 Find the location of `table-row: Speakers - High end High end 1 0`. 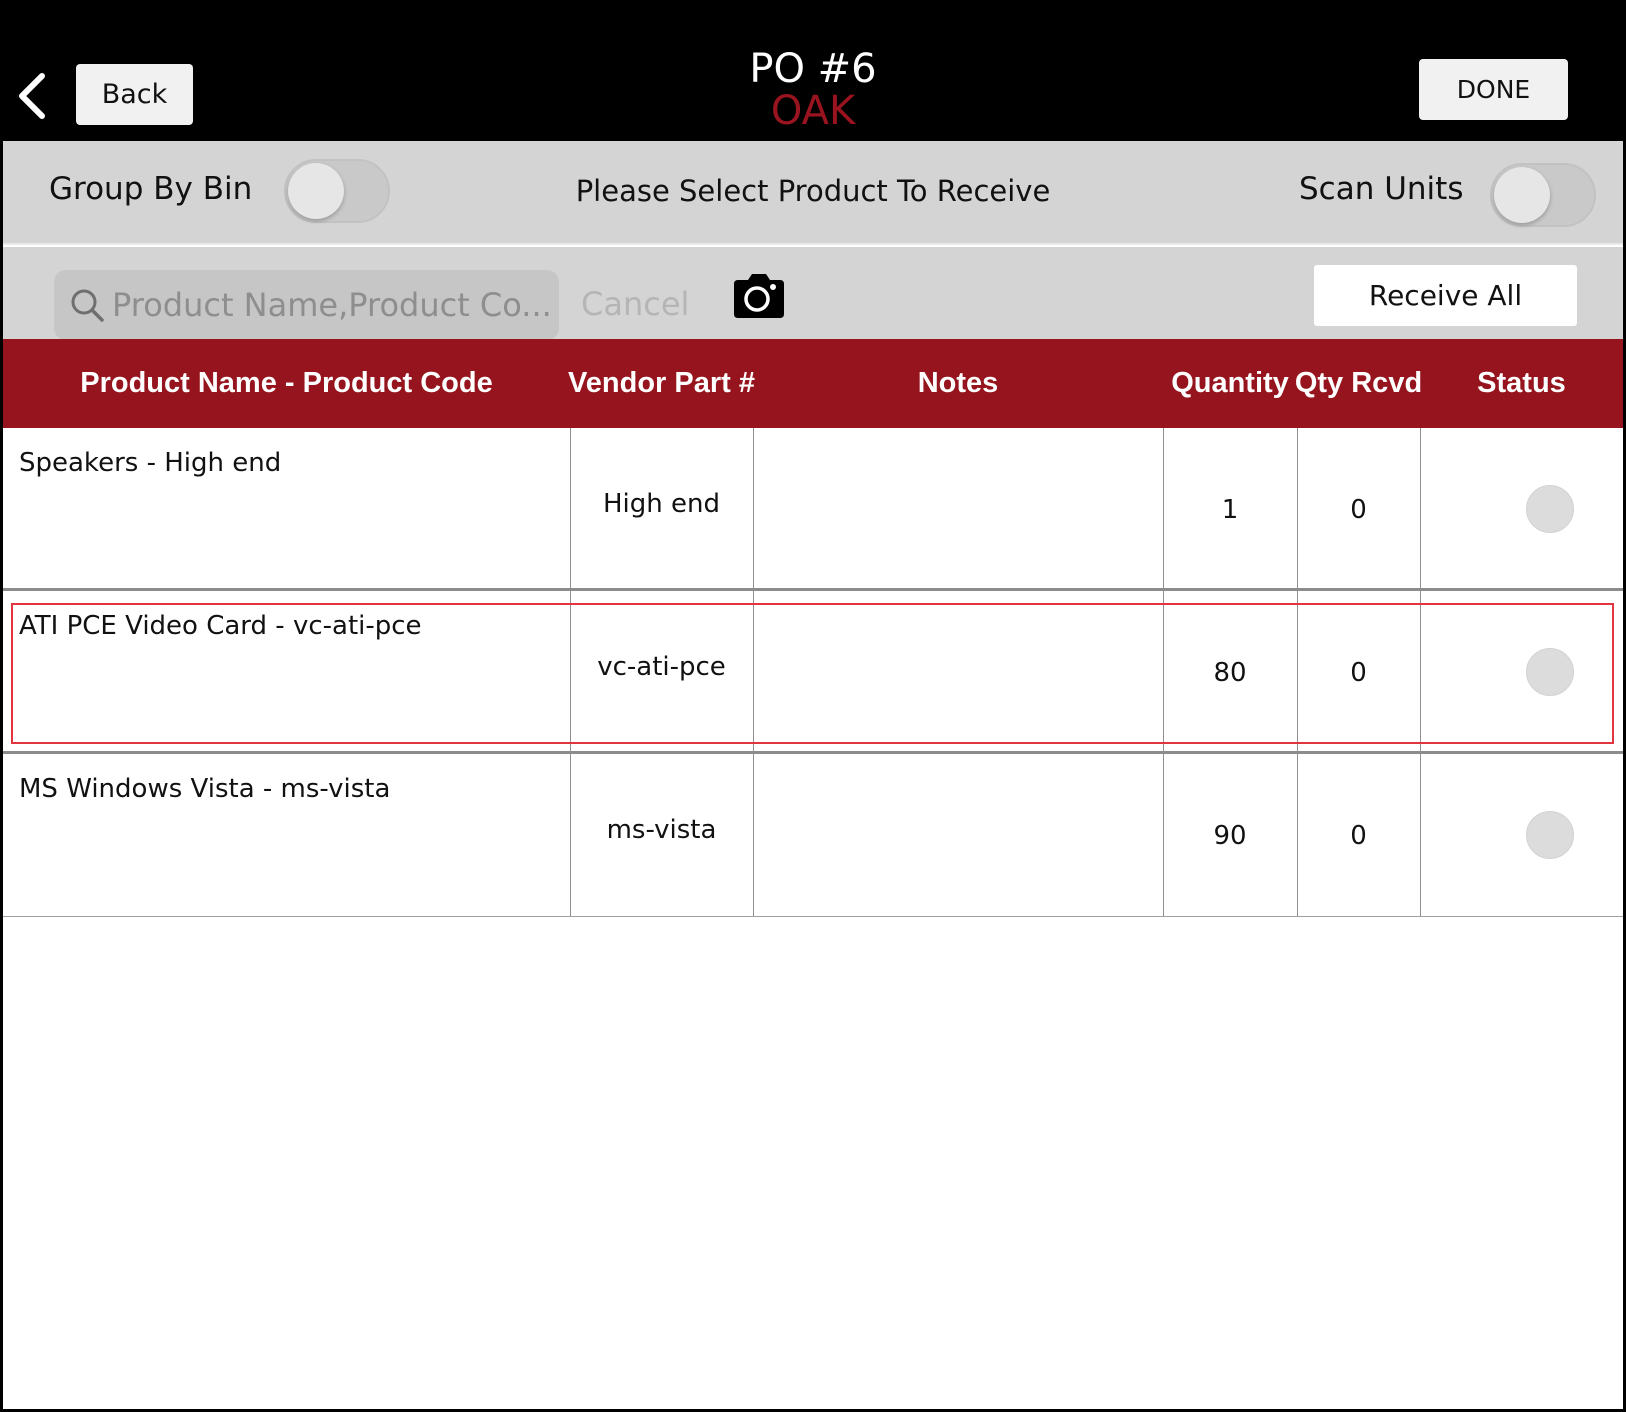

table-row: Speakers - High end High end 1 0 is located at coordinates (813, 509).